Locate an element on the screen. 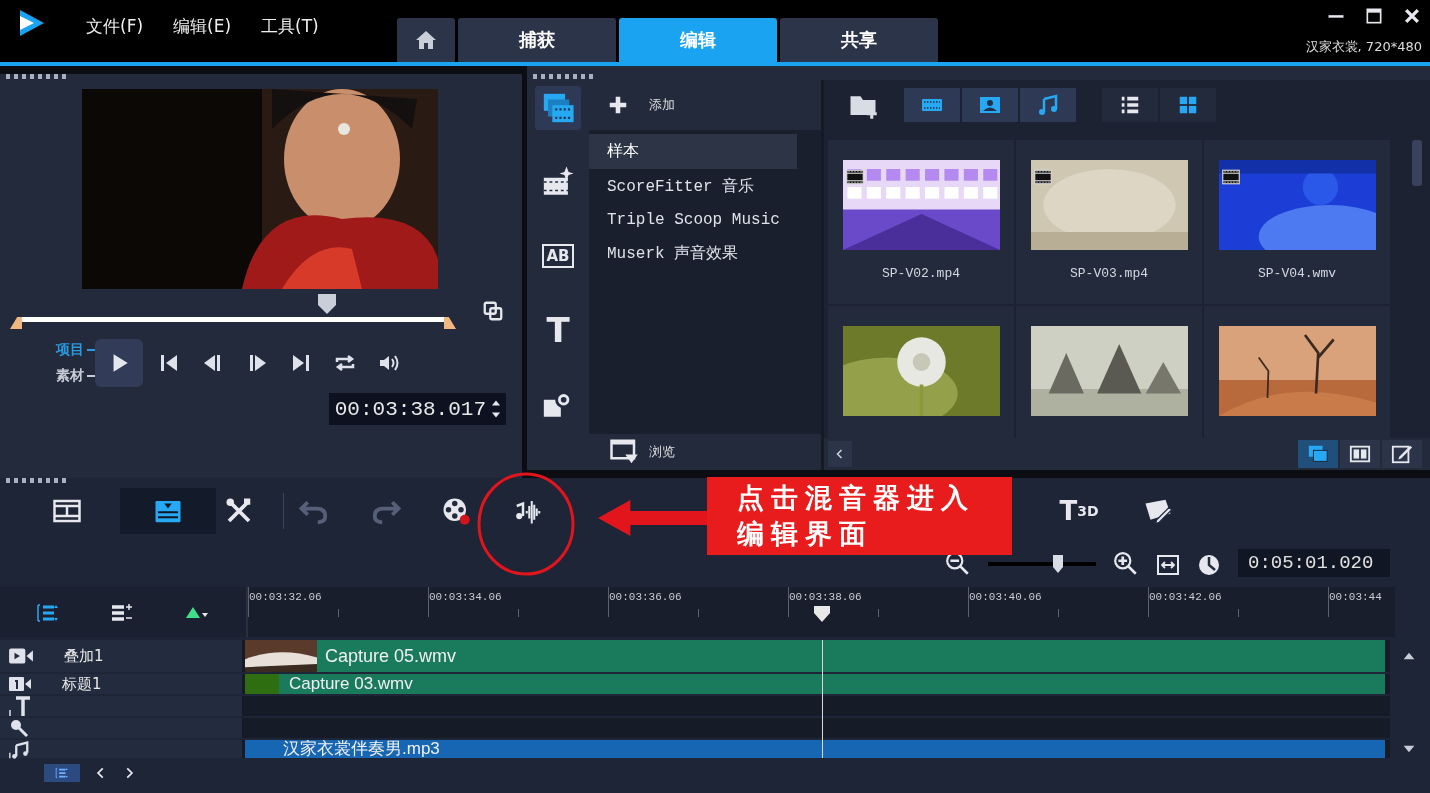 This screenshot has height=793, width=1430. folder-item: ScoreFitter 音乐 is located at coordinates (693, 186).